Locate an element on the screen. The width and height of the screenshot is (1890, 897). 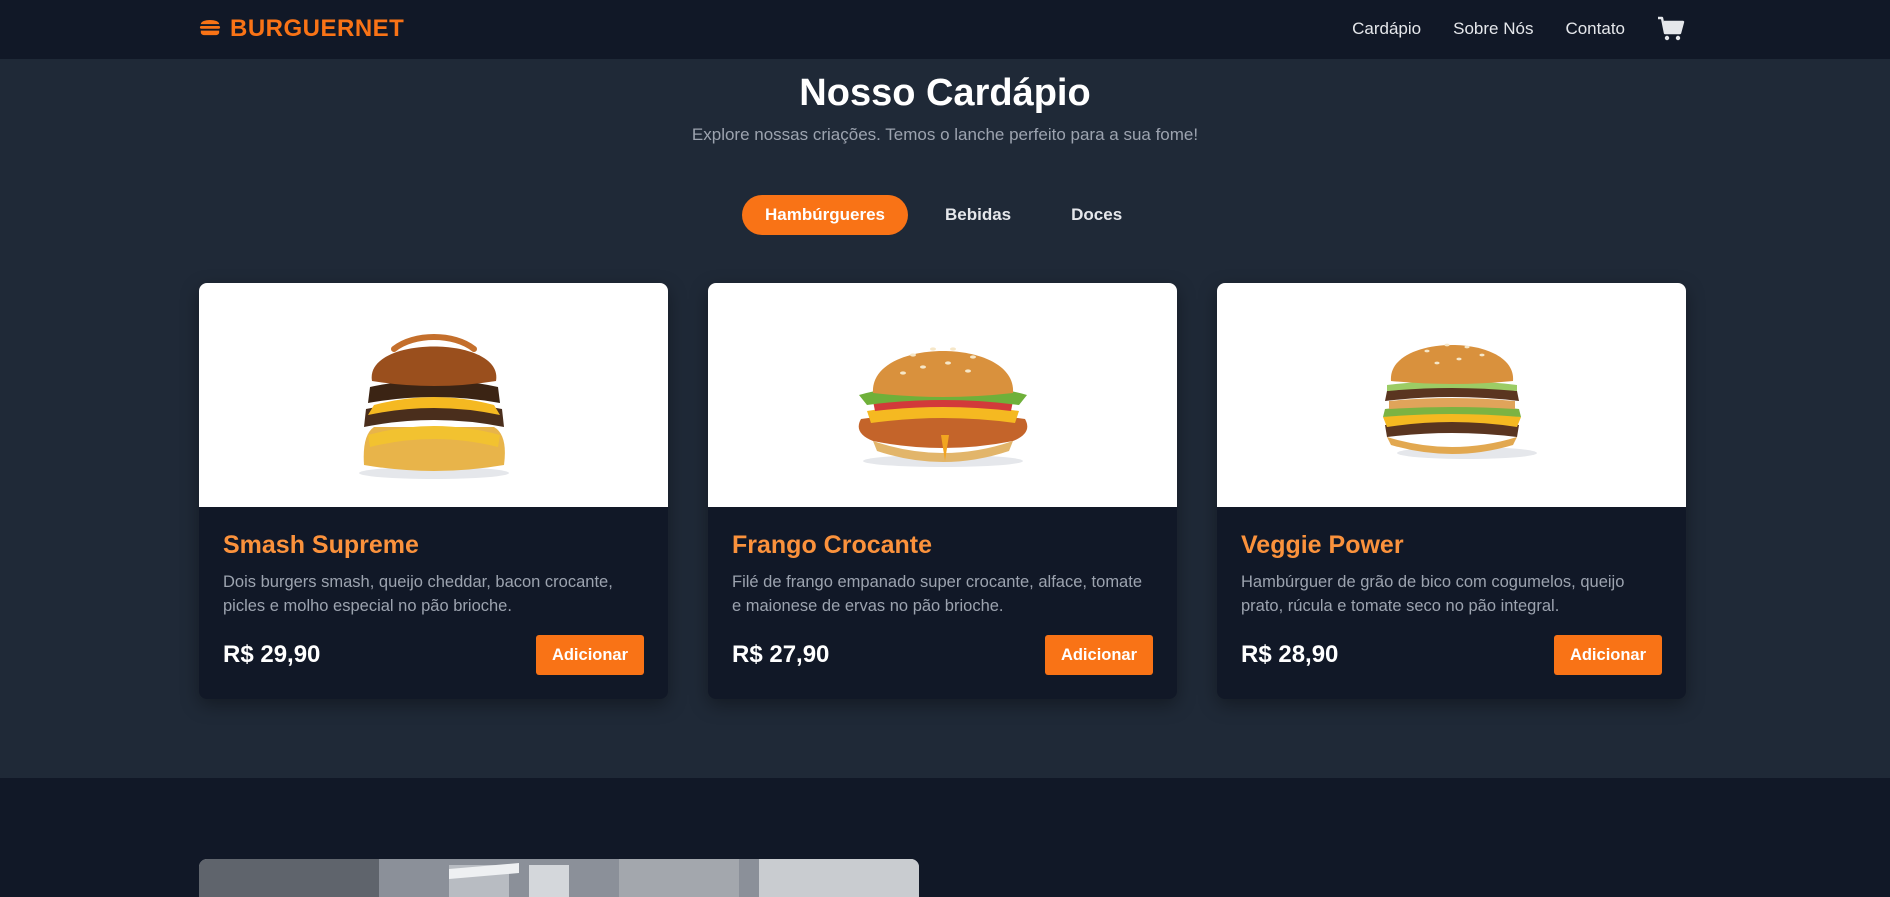
card-footer: R$ 28,90 Adicionar is located at coordinates (1451, 655).